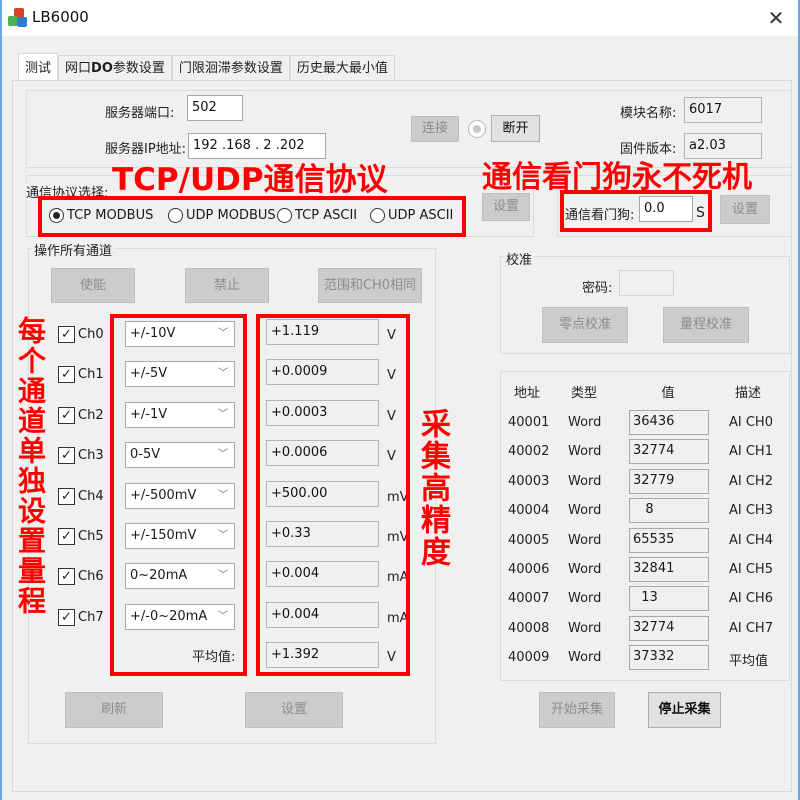  Describe the element at coordinates (519, 258) in the screenshot. I see `calibration-title: 校准` at that location.